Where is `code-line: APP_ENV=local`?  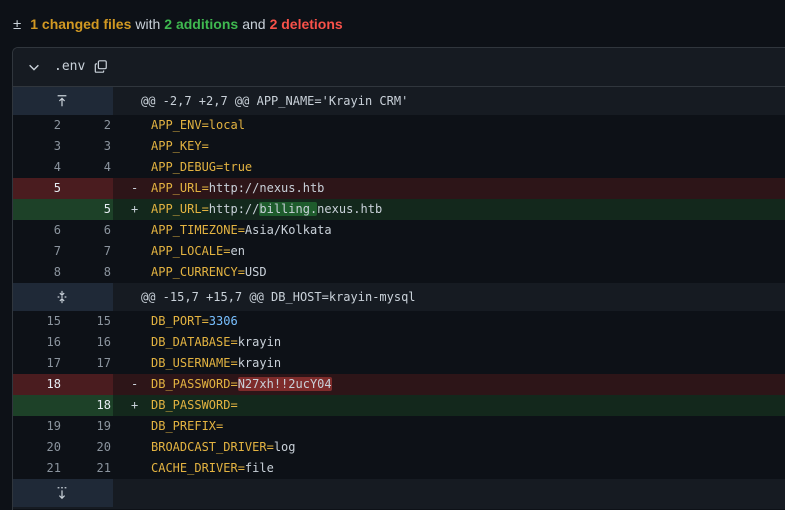
code-line: APP_ENV=local is located at coordinates (198, 125).